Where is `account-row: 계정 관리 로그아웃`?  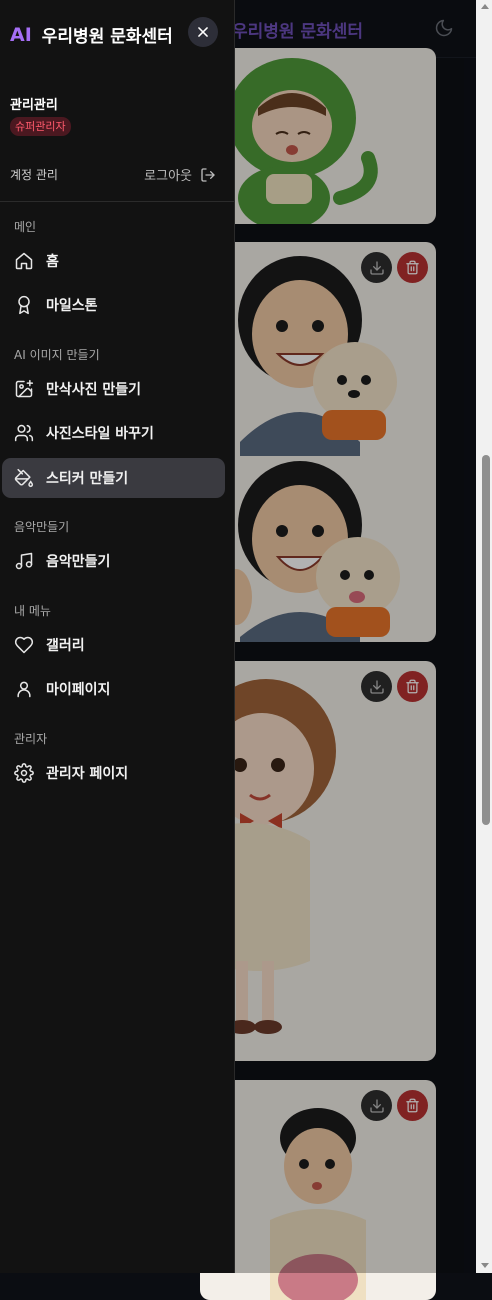 account-row: 계정 관리 로그아웃 is located at coordinates (113, 175).